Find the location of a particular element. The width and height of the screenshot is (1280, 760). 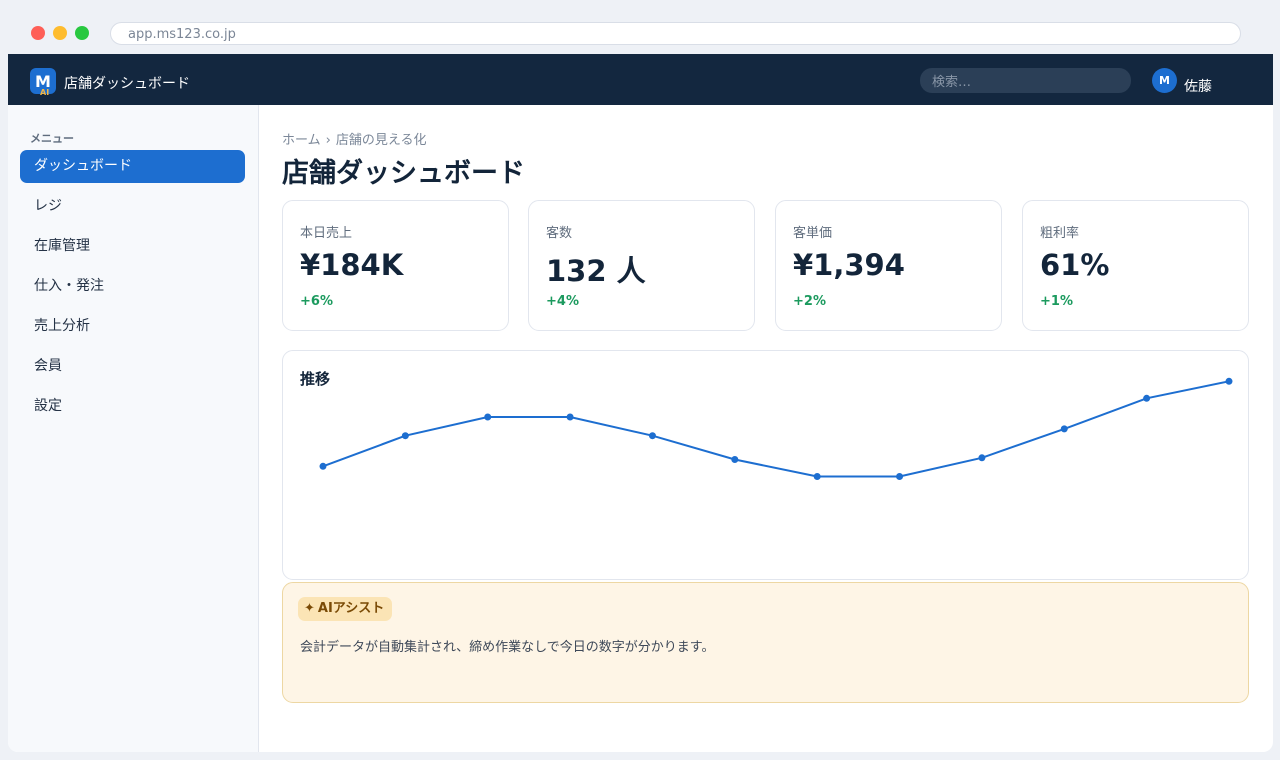

window-close-button is located at coordinates (38, 33).